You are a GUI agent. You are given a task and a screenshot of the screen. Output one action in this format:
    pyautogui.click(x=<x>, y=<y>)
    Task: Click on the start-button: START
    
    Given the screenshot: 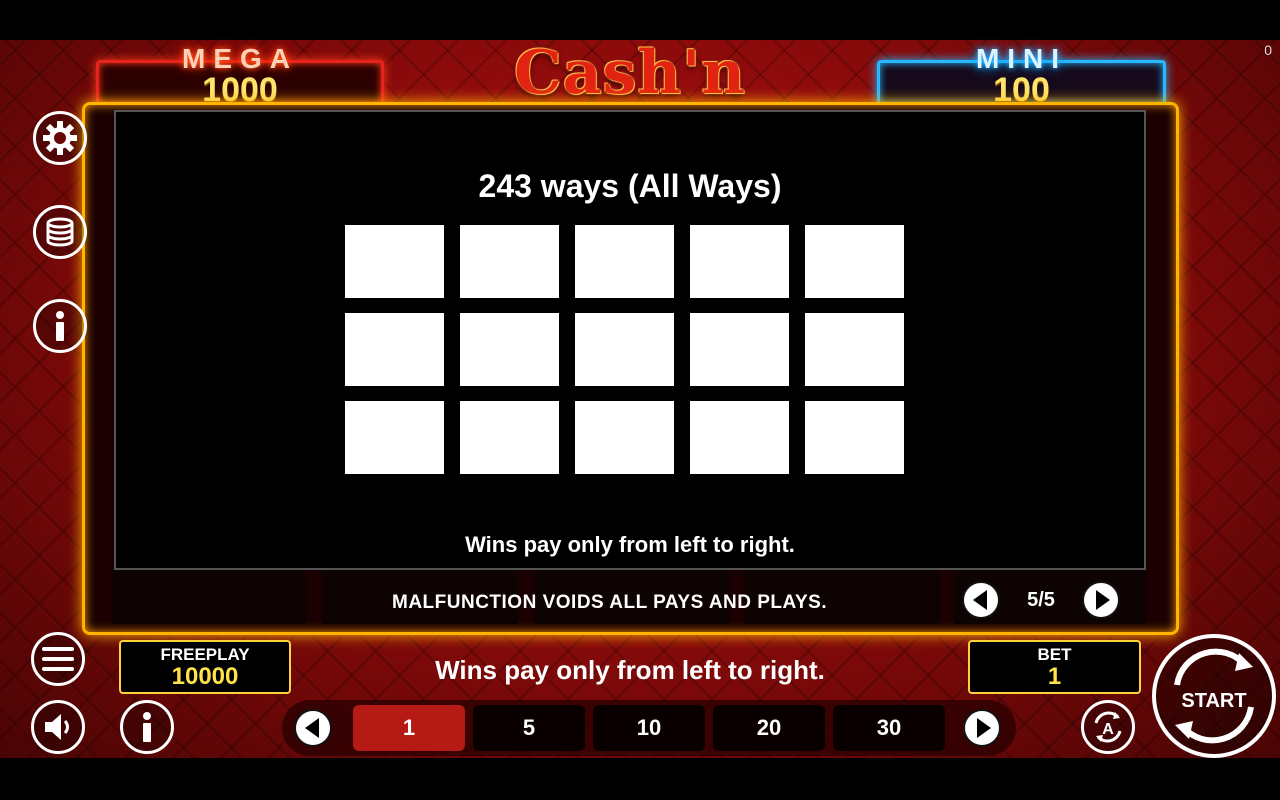 What is the action you would take?
    pyautogui.click(x=1214, y=696)
    